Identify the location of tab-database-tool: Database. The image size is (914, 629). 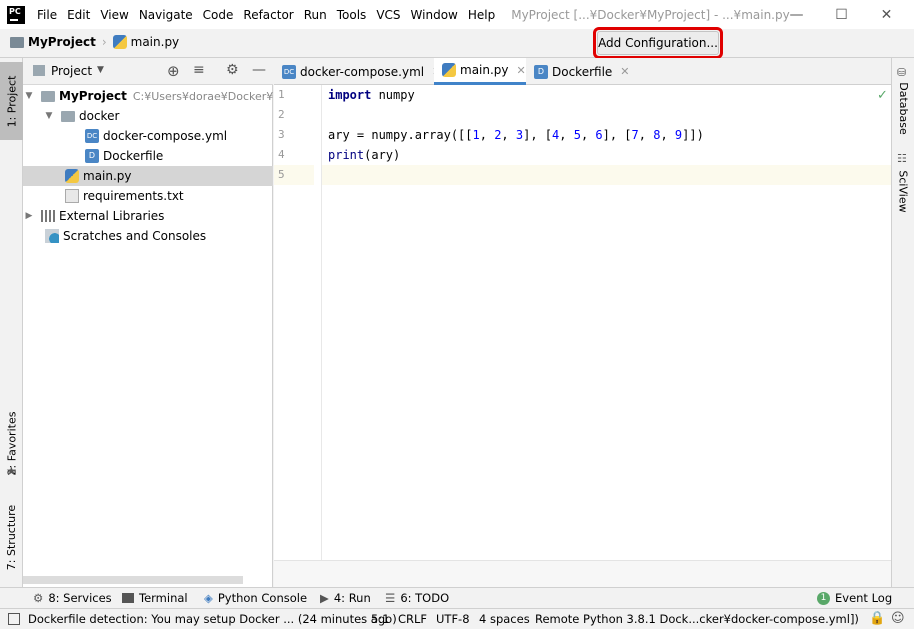
(903, 108).